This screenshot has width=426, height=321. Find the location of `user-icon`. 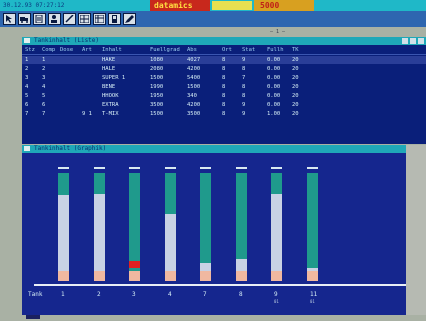

user-icon is located at coordinates (54, 19).